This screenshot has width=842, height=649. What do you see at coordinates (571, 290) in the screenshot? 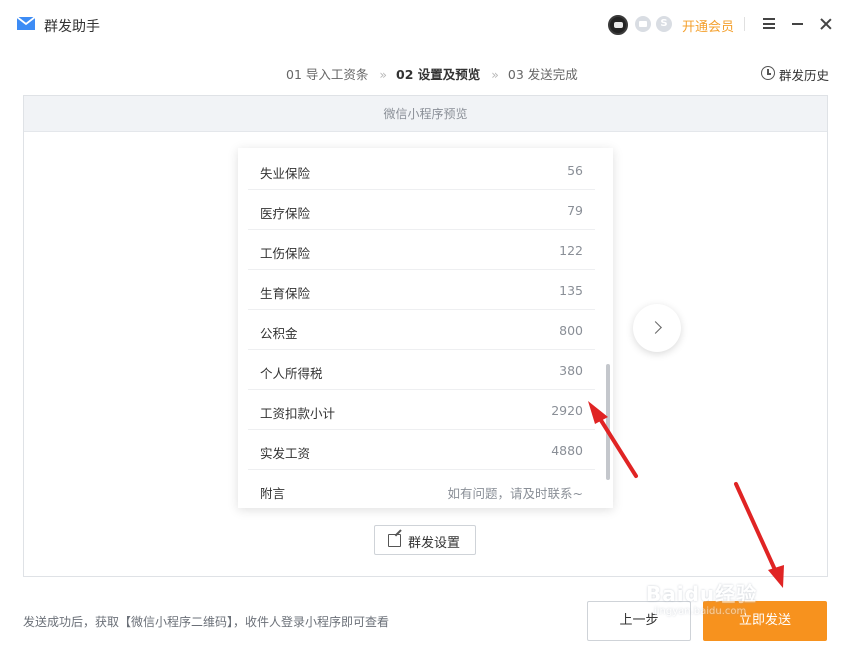
I see `row-value: 135` at bounding box center [571, 290].